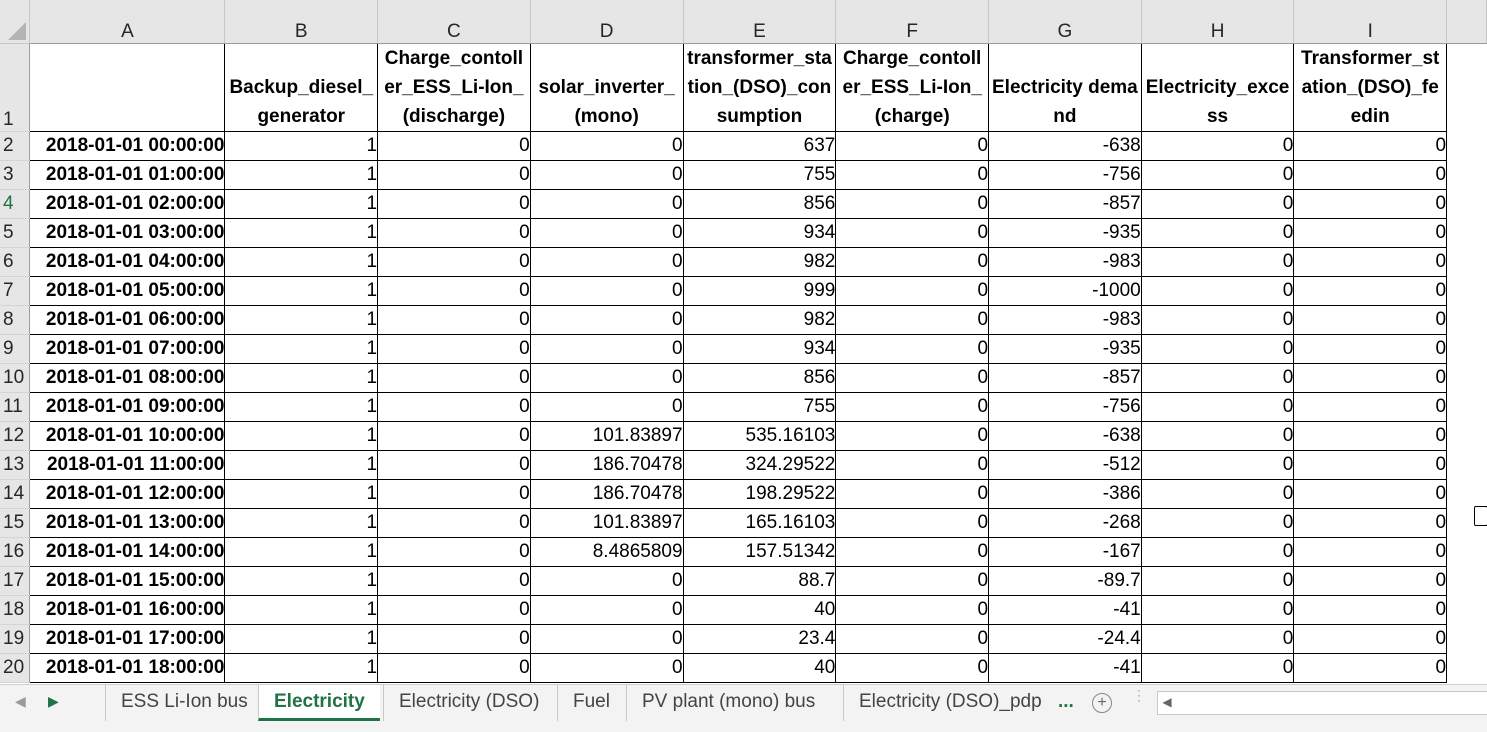  What do you see at coordinates (15, 175) in the screenshot?
I see `row-header: 3` at bounding box center [15, 175].